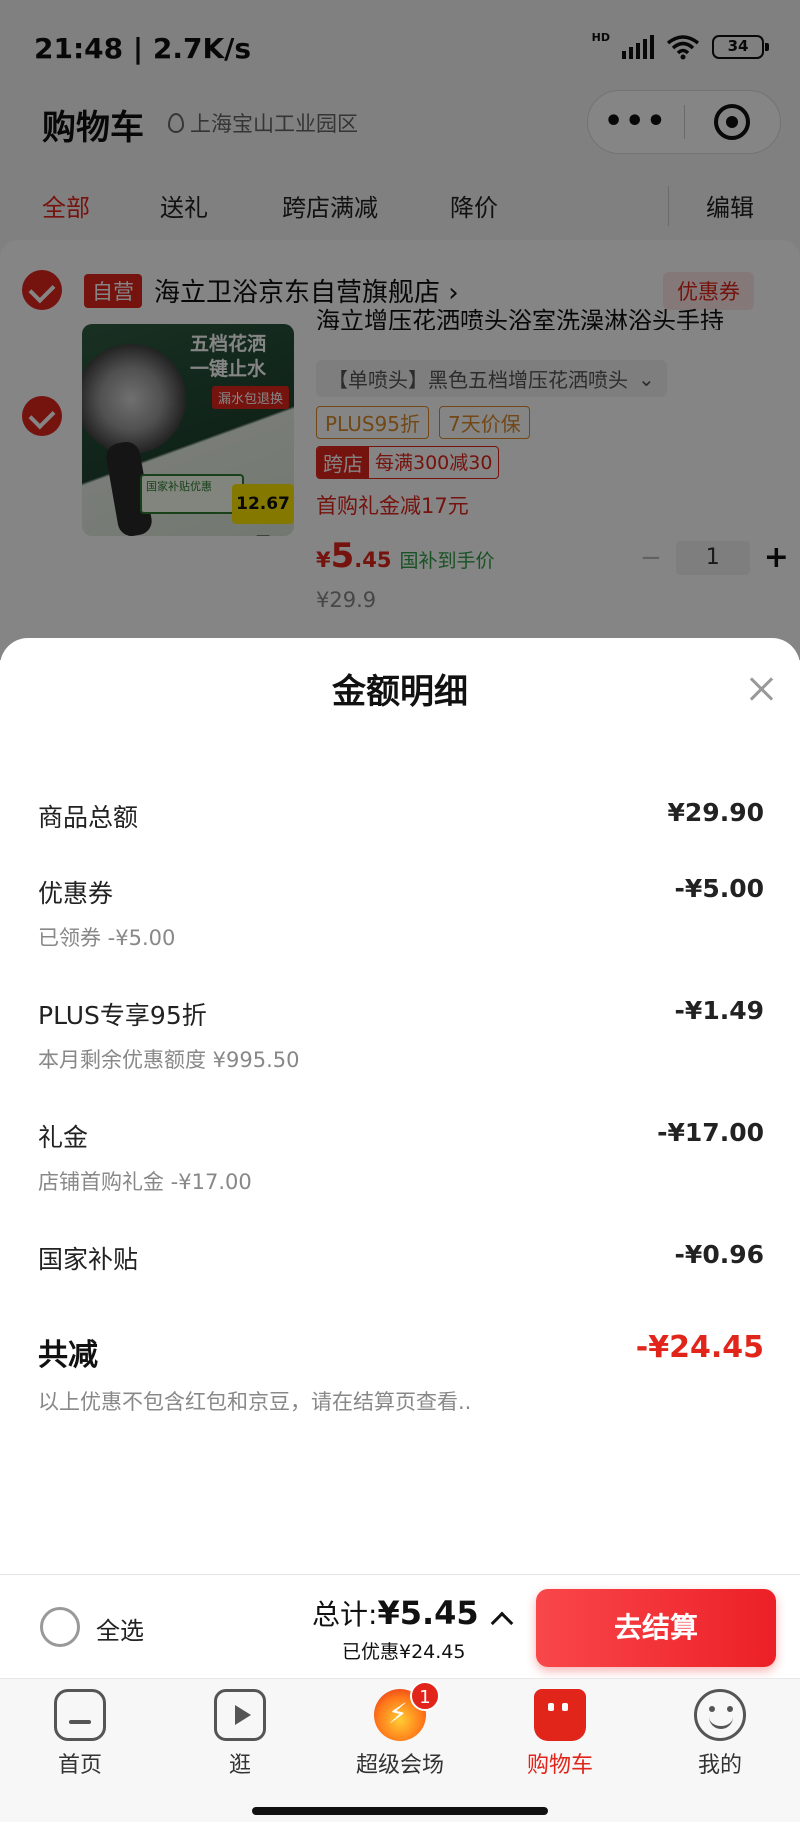 Image resolution: width=800 pixels, height=1822 pixels. I want to click on saved-amount: 已优惠¥24.45, so click(404, 1652).